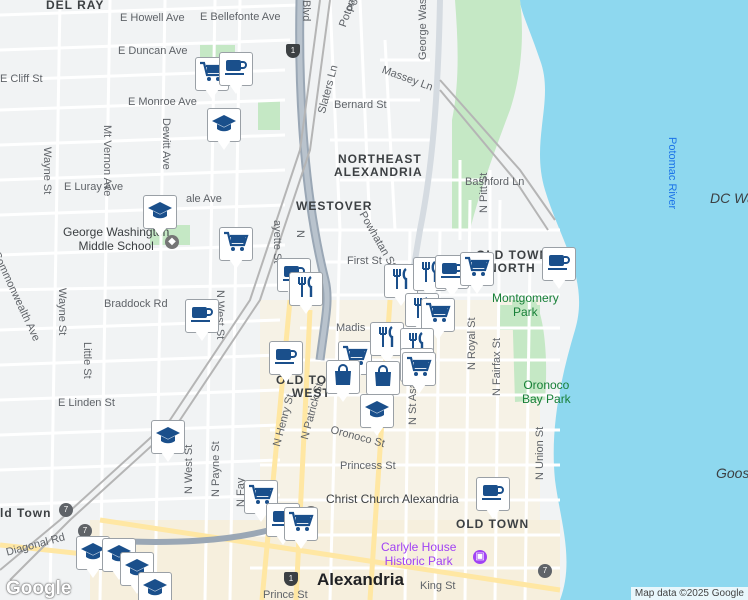  What do you see at coordinates (438, 586) in the screenshot?
I see `street-label: King St` at bounding box center [438, 586].